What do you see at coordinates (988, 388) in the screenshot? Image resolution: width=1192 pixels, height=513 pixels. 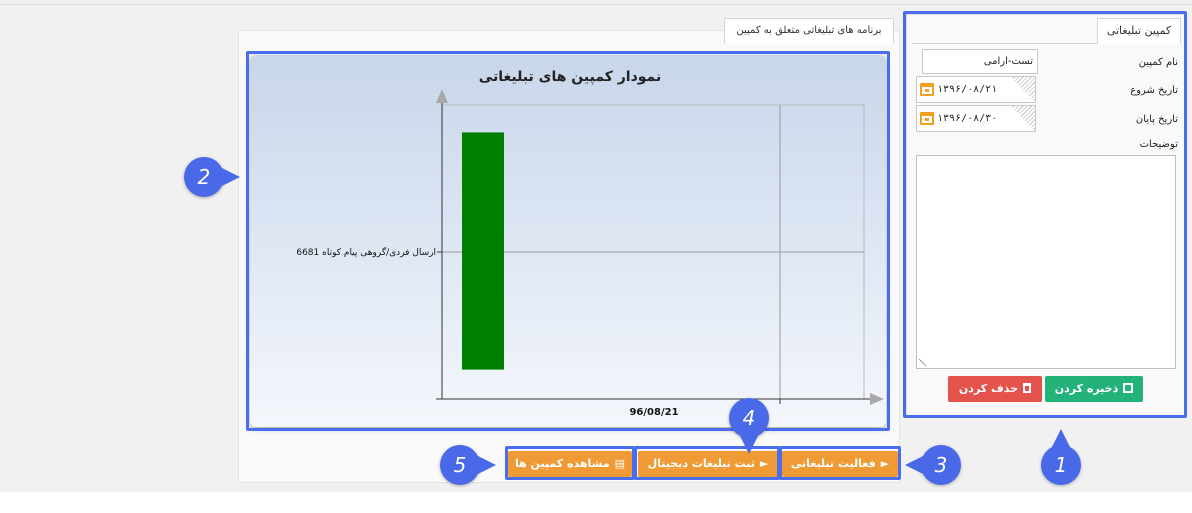 I see `delete-button-label: حذف کردن` at bounding box center [988, 388].